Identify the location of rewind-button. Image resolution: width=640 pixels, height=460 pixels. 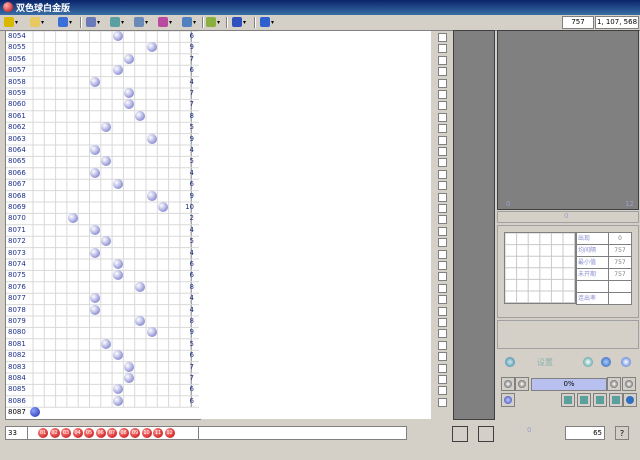
(614, 384).